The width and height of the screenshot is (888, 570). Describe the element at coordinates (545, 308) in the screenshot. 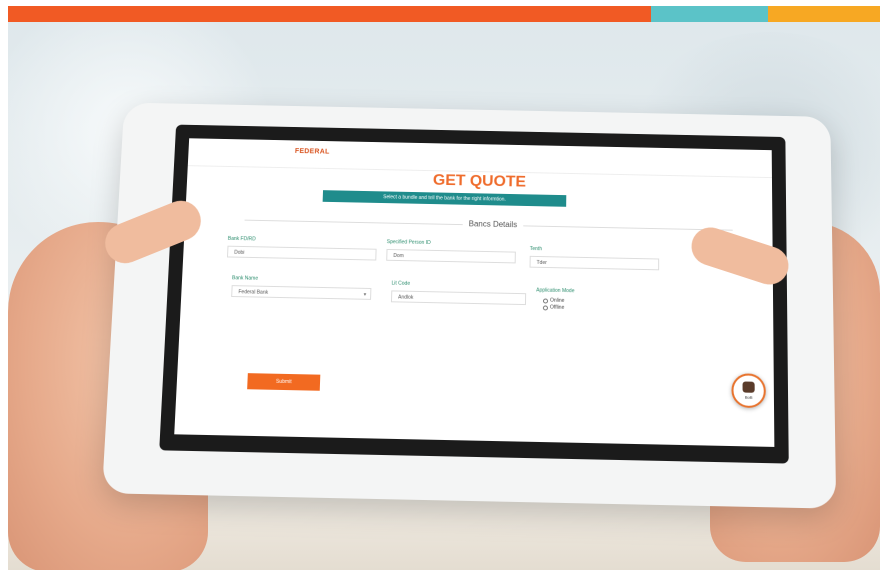

I see `radio-offline-dot` at that location.